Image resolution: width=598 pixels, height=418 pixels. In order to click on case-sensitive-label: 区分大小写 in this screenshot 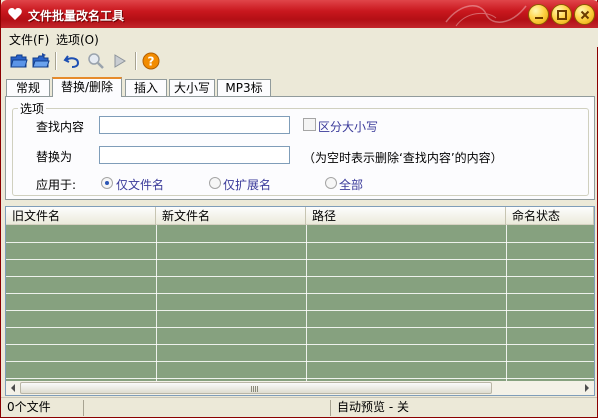, I will do `click(348, 127)`.